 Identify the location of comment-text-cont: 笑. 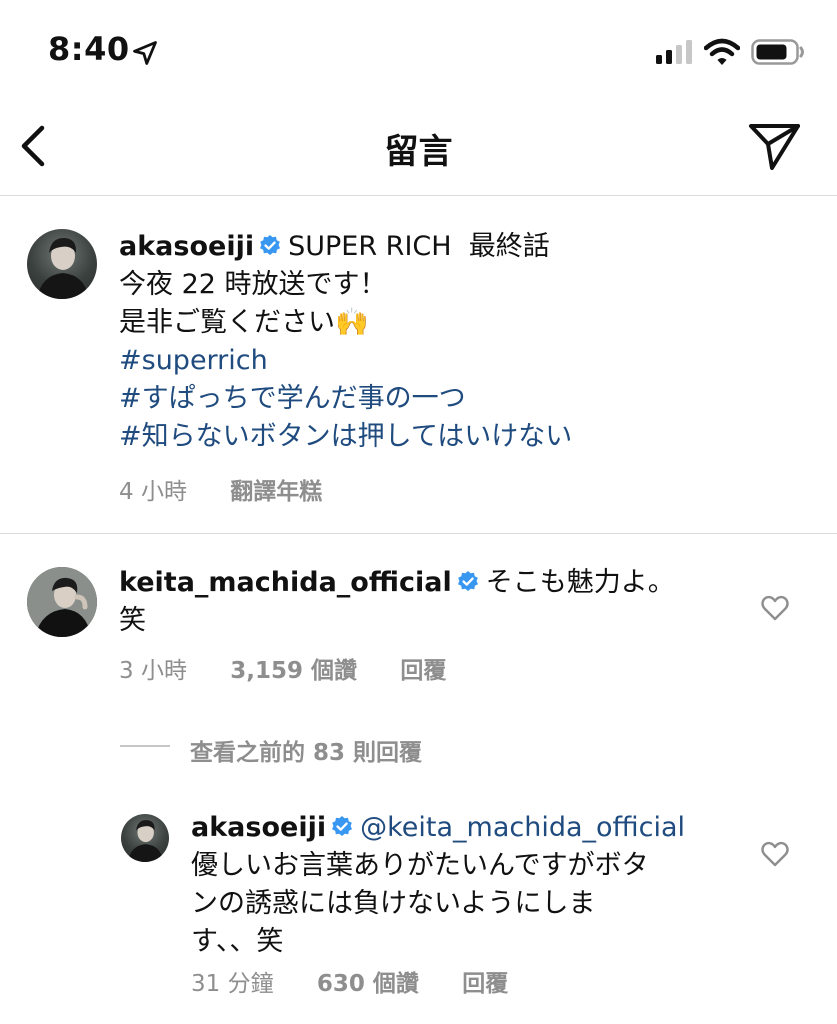
(132, 620).